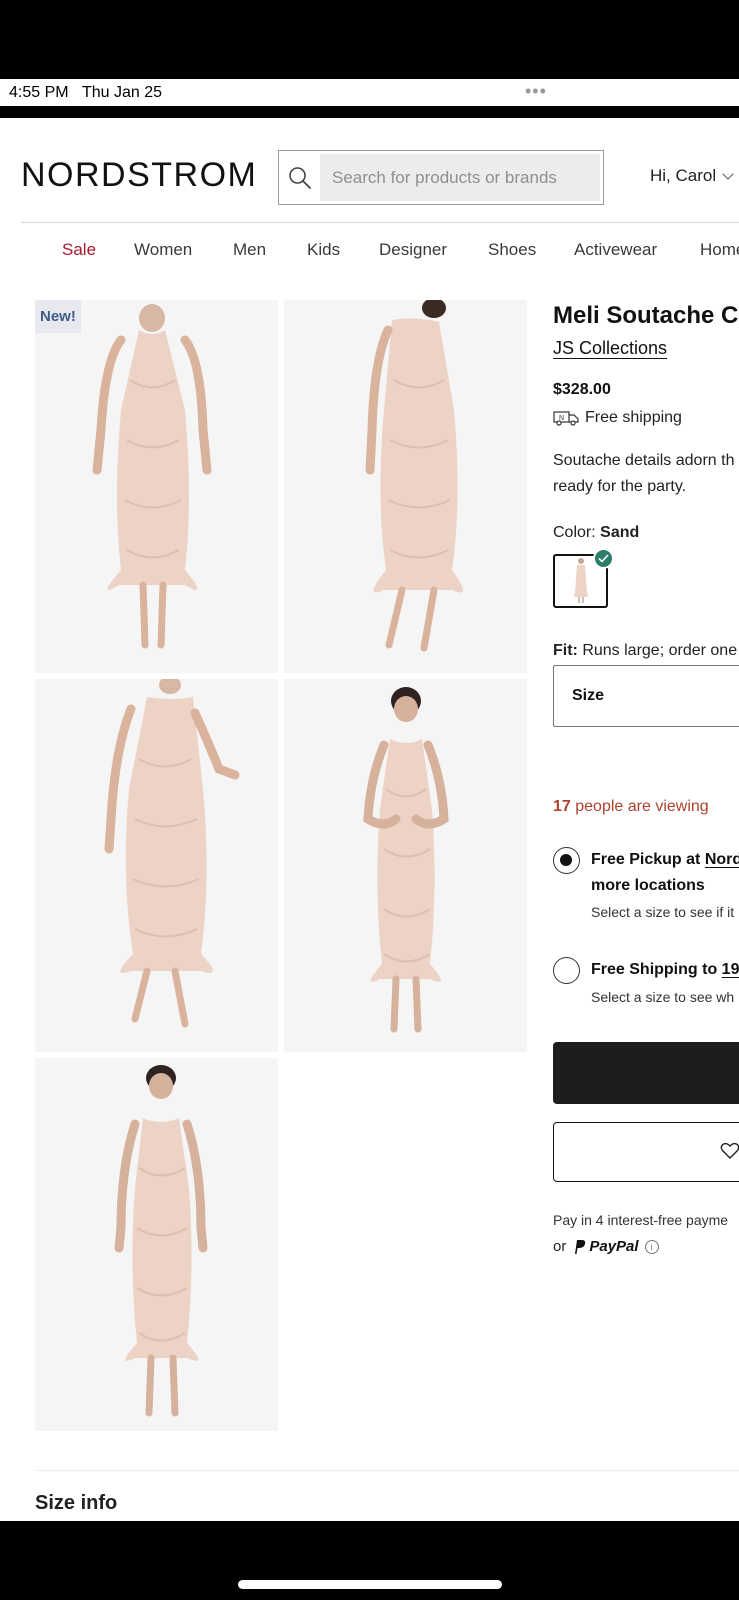 Image resolution: width=739 pixels, height=1600 pixels. What do you see at coordinates (39, 92) in the screenshot?
I see `status-clock: 4:55 PM` at bounding box center [39, 92].